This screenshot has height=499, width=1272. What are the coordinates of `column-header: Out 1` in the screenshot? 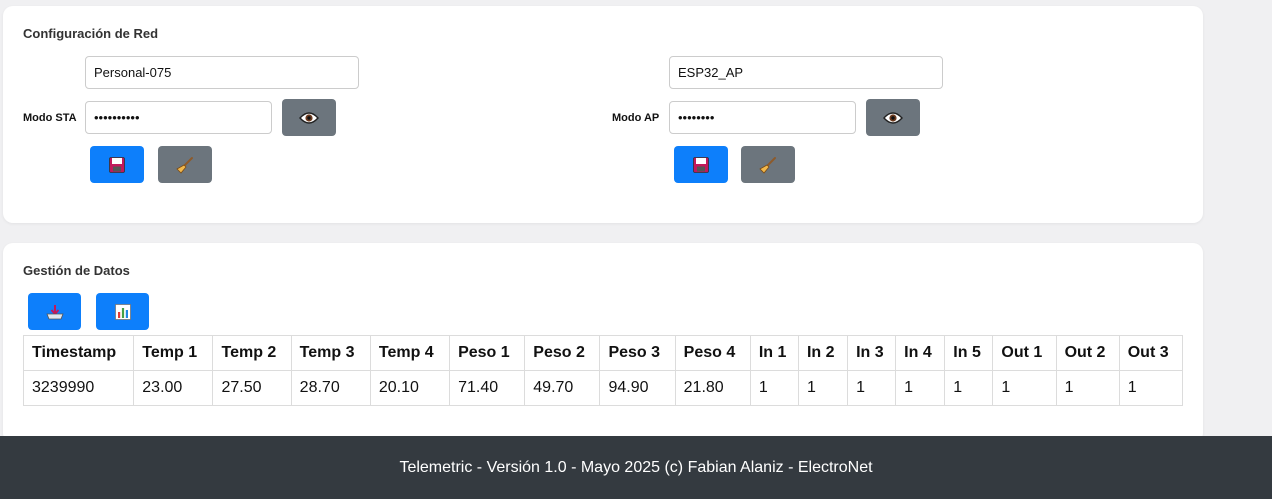 It's located at (1024, 353).